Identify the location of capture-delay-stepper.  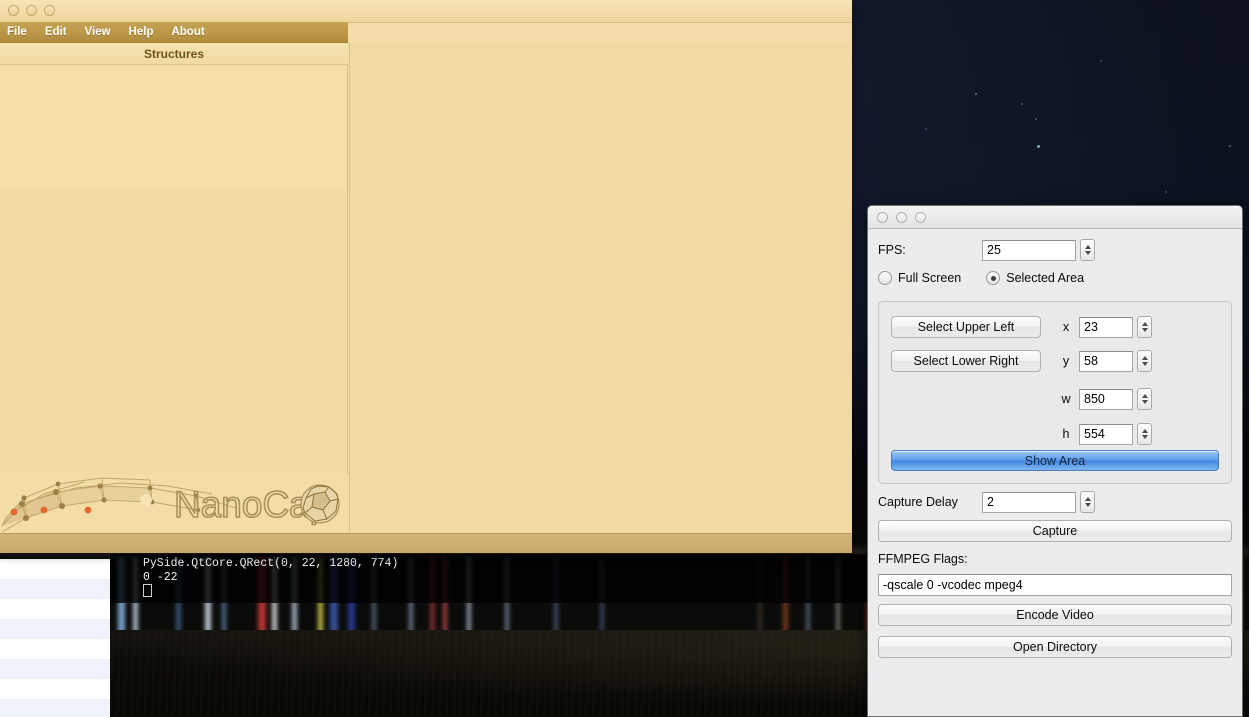
(1087, 502).